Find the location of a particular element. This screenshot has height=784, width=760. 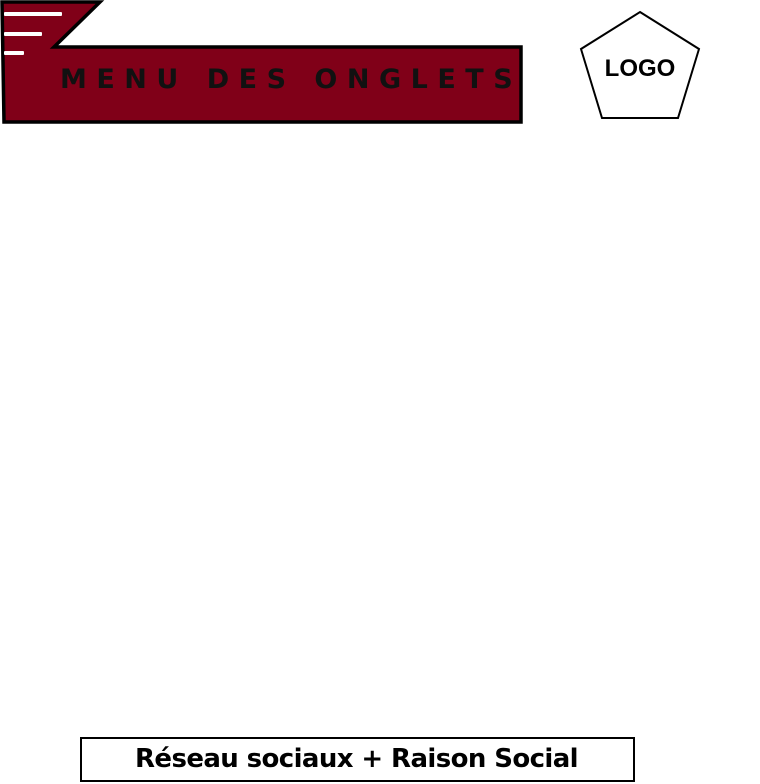

hamburger-menu-icon is located at coordinates (35, 34).